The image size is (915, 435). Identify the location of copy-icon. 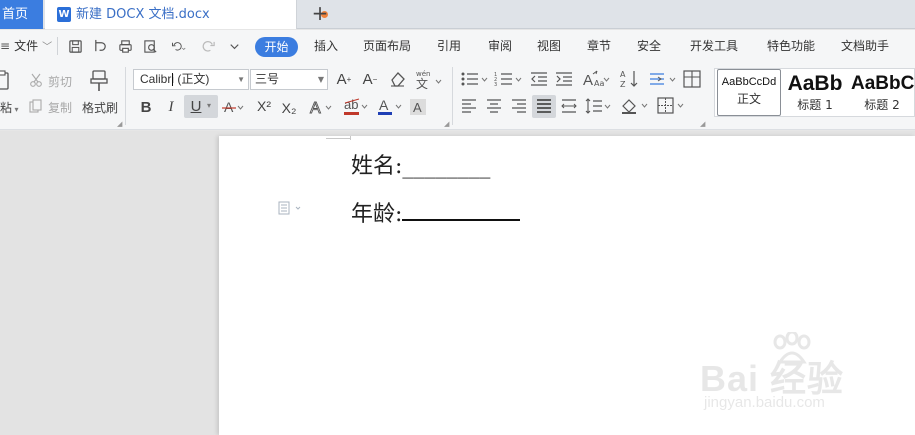
(36, 106).